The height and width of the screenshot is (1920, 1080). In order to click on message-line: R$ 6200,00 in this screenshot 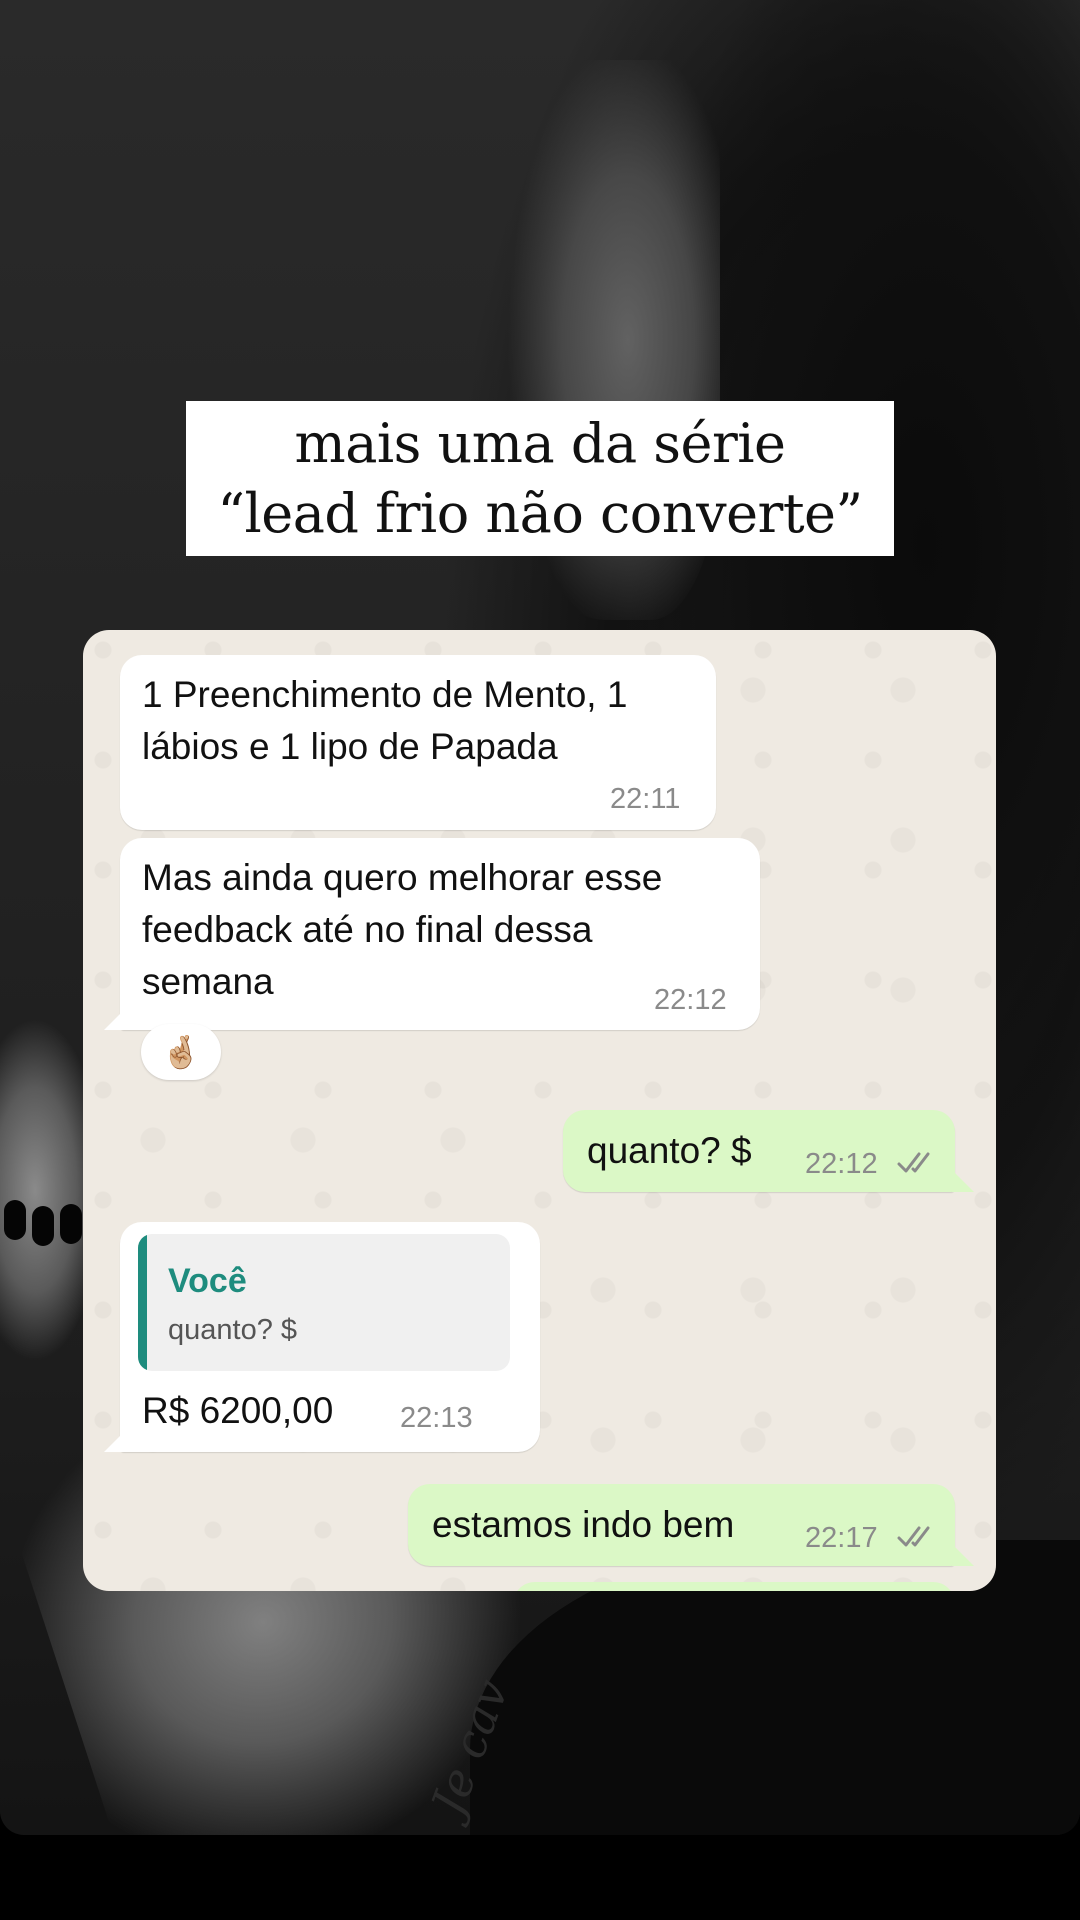, I will do `click(238, 1410)`.